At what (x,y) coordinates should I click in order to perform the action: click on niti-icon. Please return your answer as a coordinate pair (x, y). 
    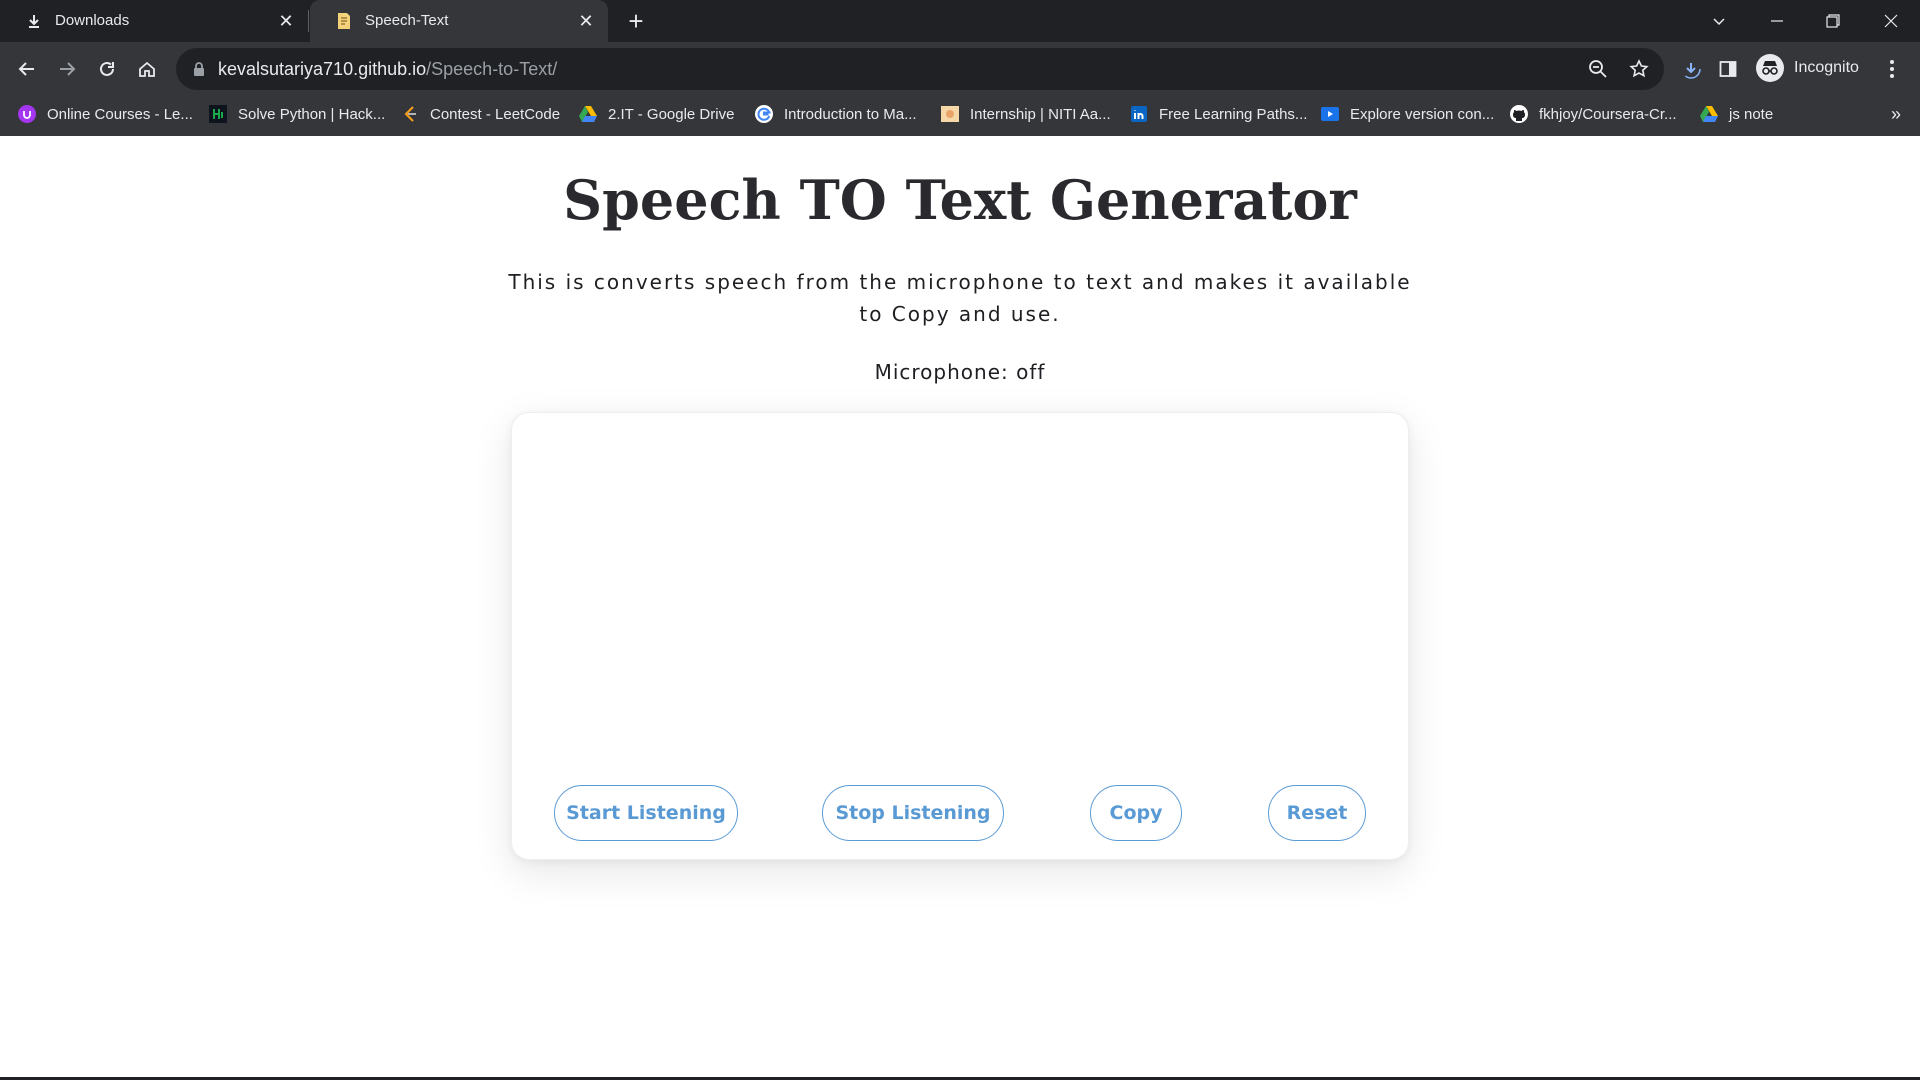
    Looking at the image, I should click on (950, 114).